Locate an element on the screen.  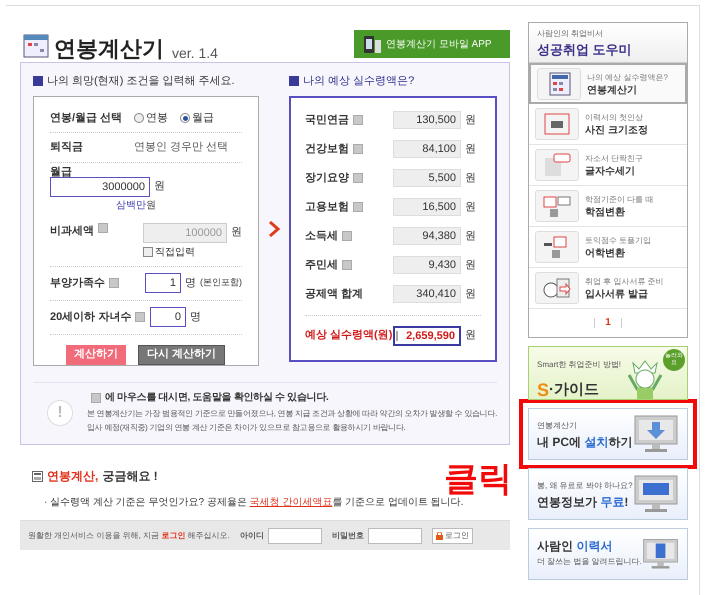
version-label: ver. 1.4 is located at coordinates (195, 53).